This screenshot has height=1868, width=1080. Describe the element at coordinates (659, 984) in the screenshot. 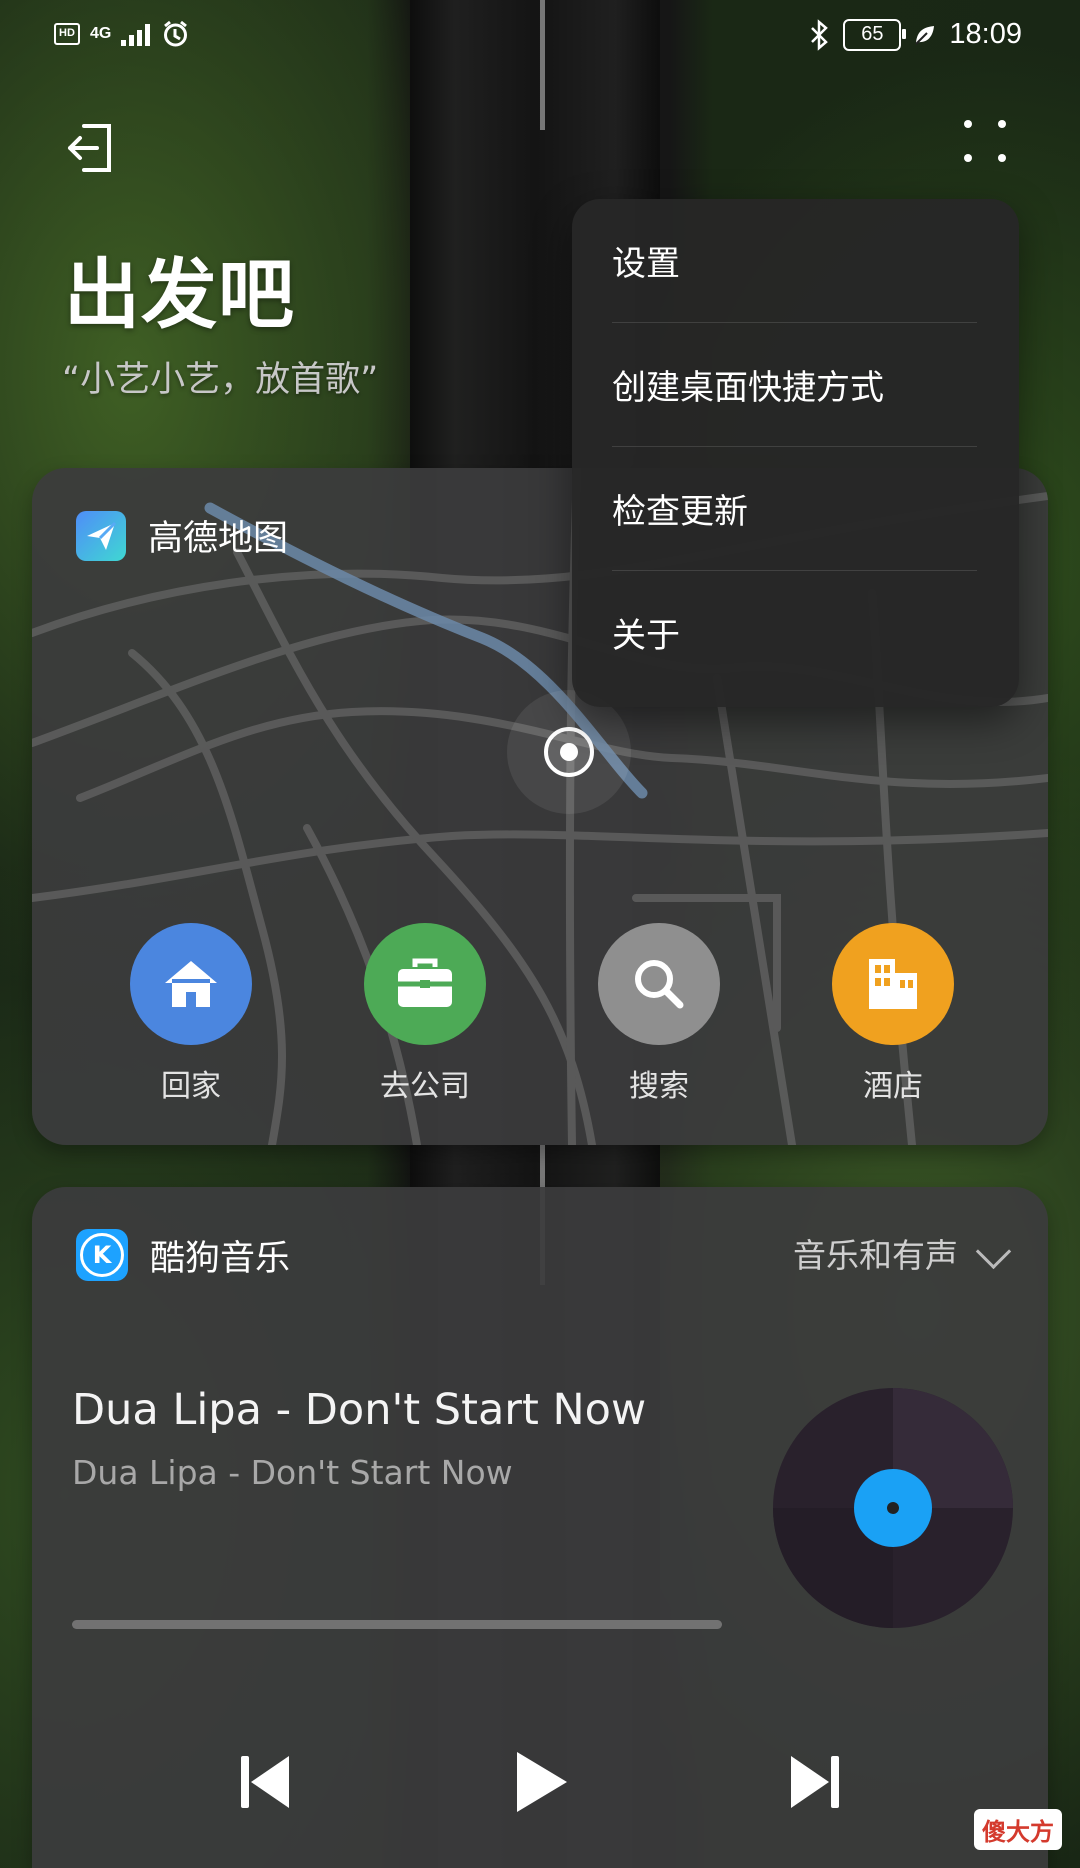

I see `search-icon` at that location.